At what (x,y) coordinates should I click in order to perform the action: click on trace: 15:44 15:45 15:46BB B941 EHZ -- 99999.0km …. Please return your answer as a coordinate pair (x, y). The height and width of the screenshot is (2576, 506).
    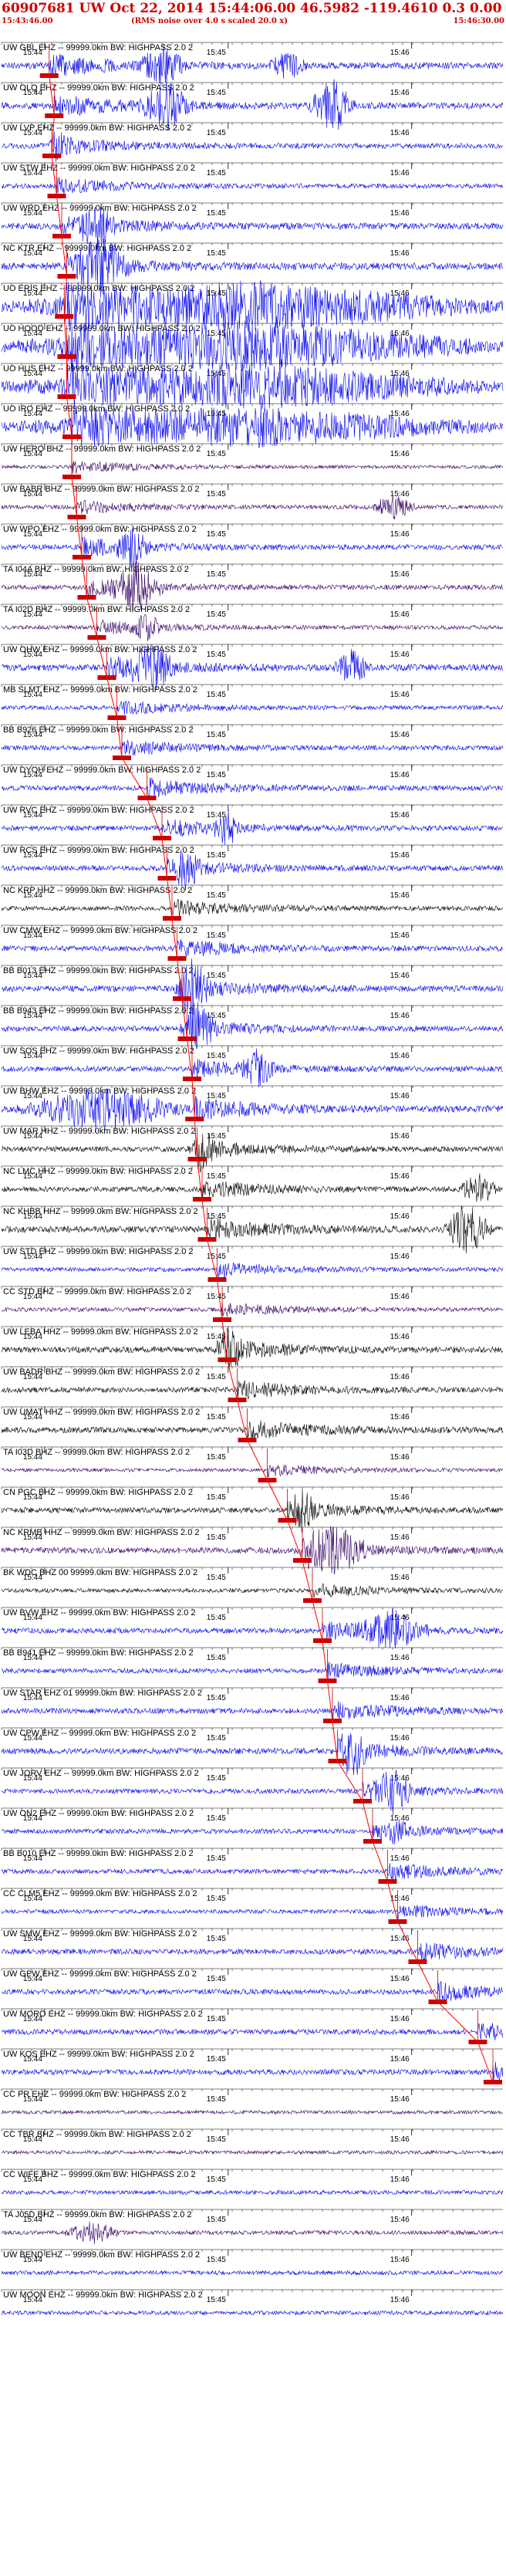
    Looking at the image, I should click on (253, 1665).